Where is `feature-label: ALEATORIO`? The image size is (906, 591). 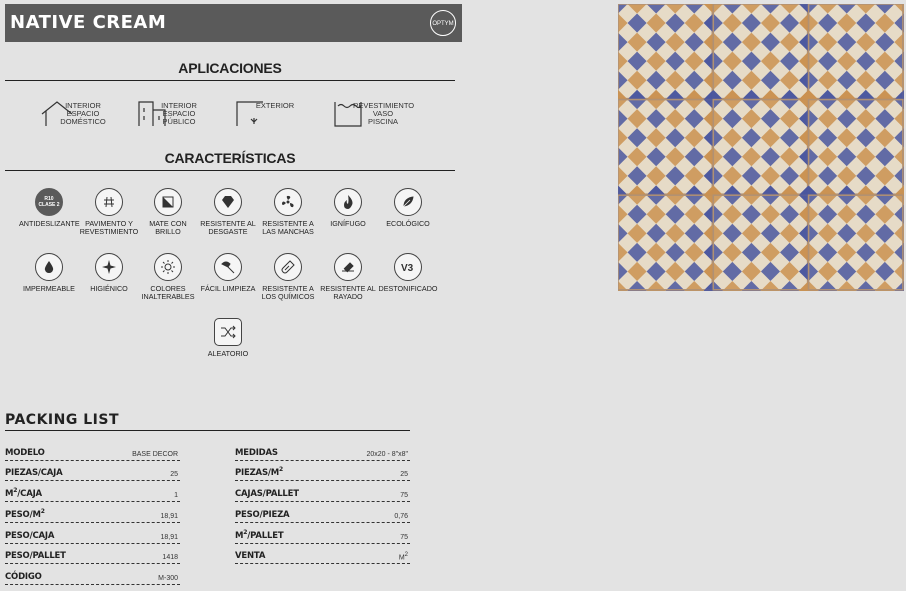
feature-label: ALEATORIO is located at coordinates (228, 353).